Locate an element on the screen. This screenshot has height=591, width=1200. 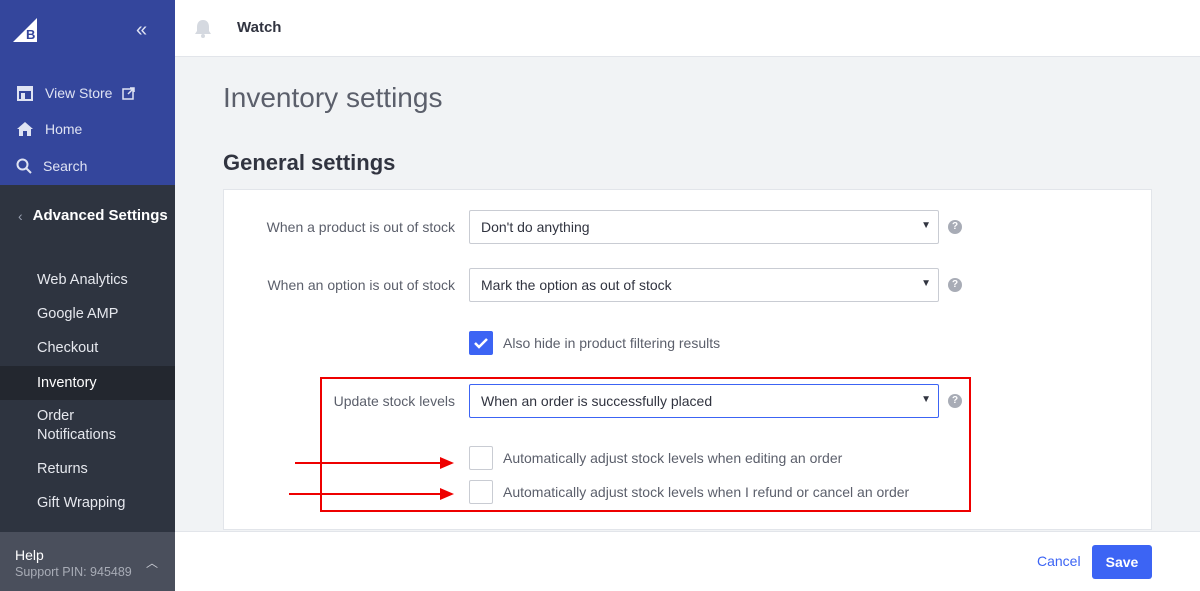
store-name: Watch is located at coordinates (259, 27).